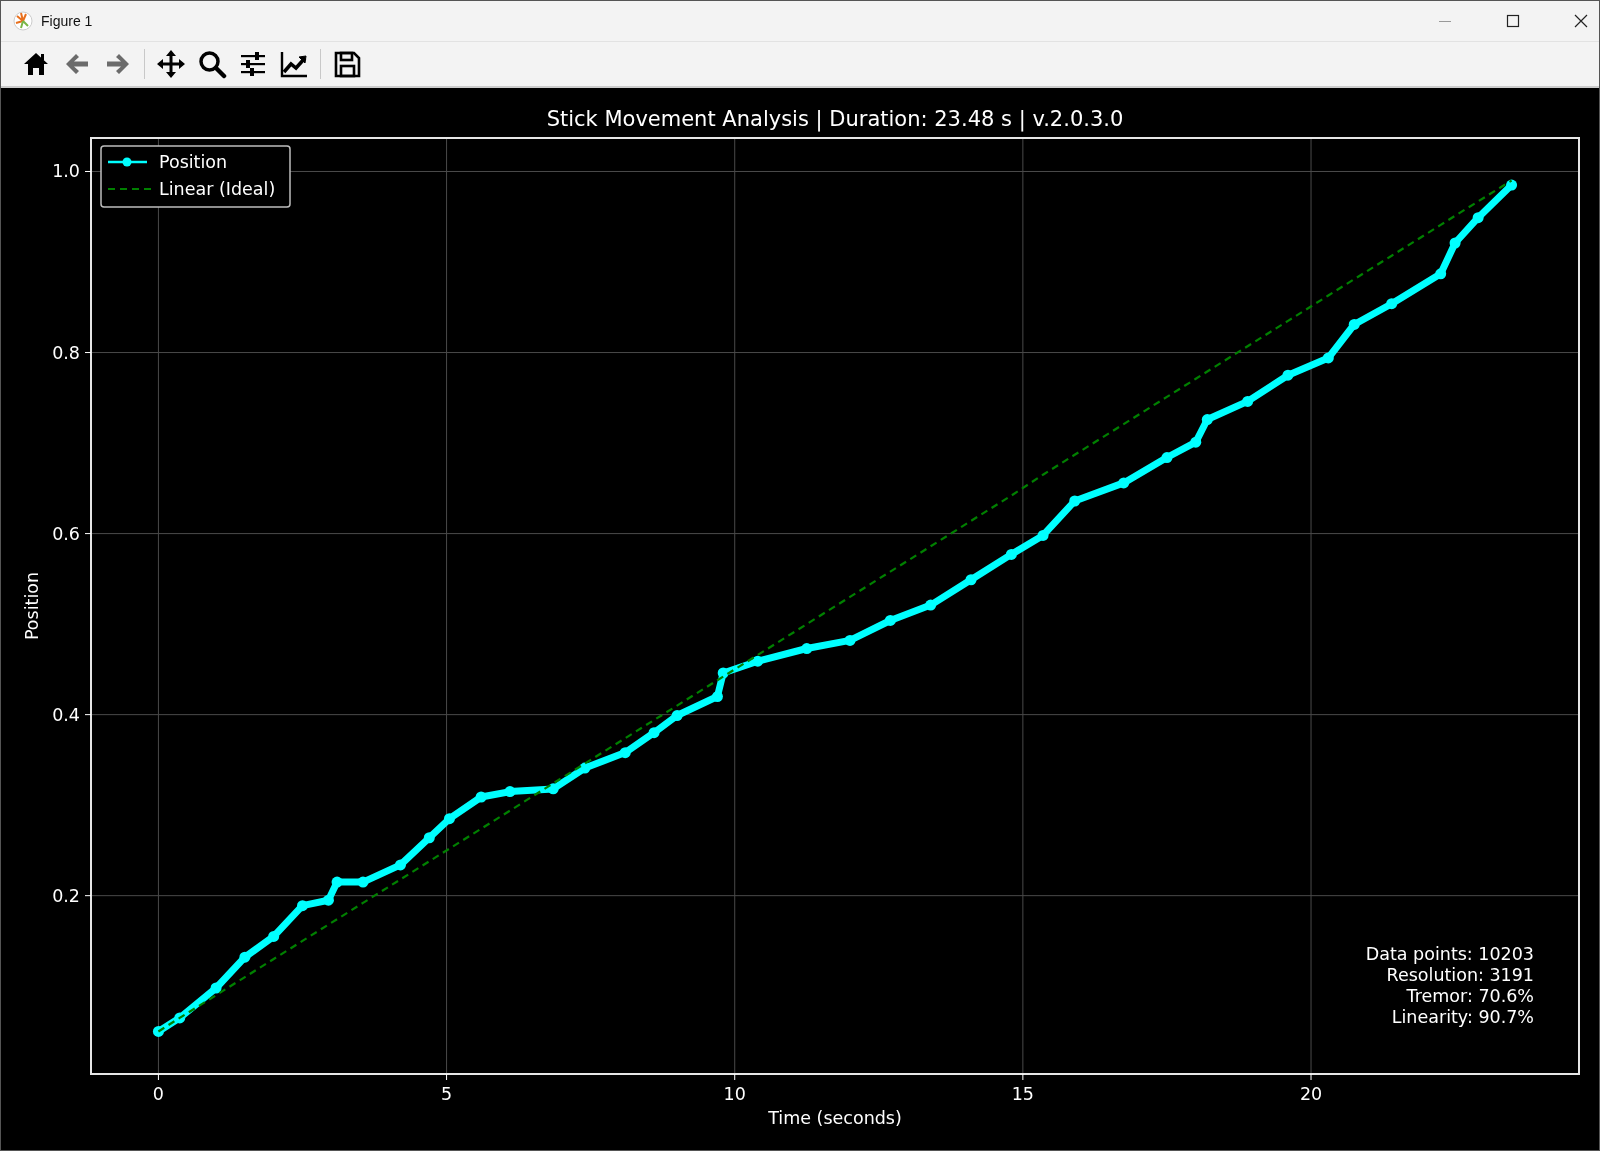 This screenshot has width=1600, height=1151. Describe the element at coordinates (1470, 996) in the screenshot. I see `stats-text: Tremor: 70.6%` at that location.